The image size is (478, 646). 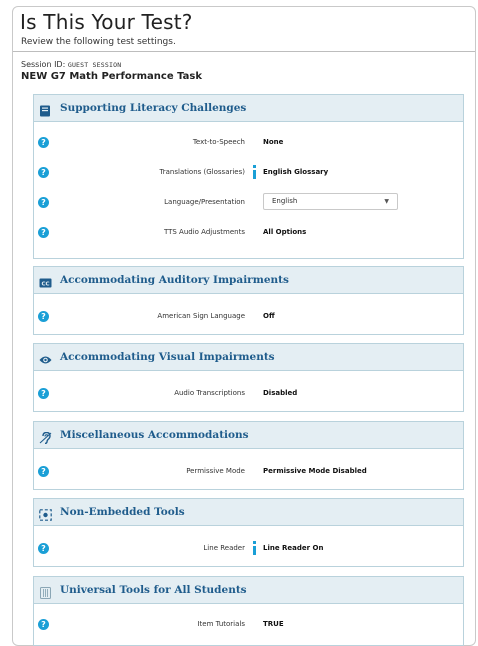 I want to click on page-subtitle: Review the following test settings., so click(x=98, y=42).